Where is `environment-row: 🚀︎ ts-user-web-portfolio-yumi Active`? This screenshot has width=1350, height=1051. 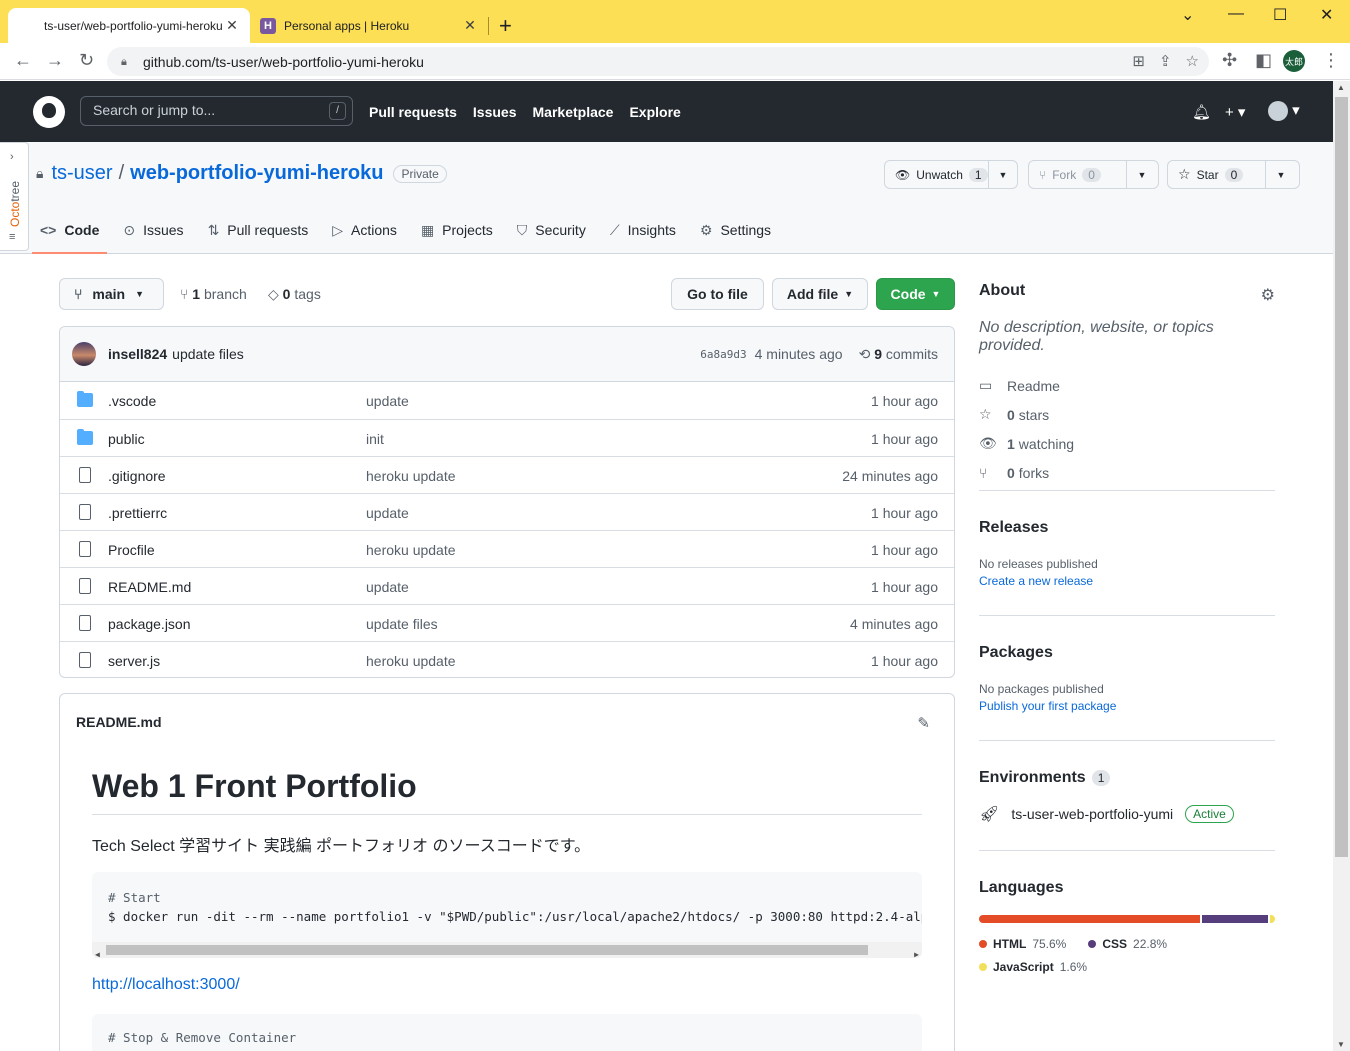 environment-row: 🚀︎ ts-user-web-portfolio-yumi Active is located at coordinates (1127, 814).